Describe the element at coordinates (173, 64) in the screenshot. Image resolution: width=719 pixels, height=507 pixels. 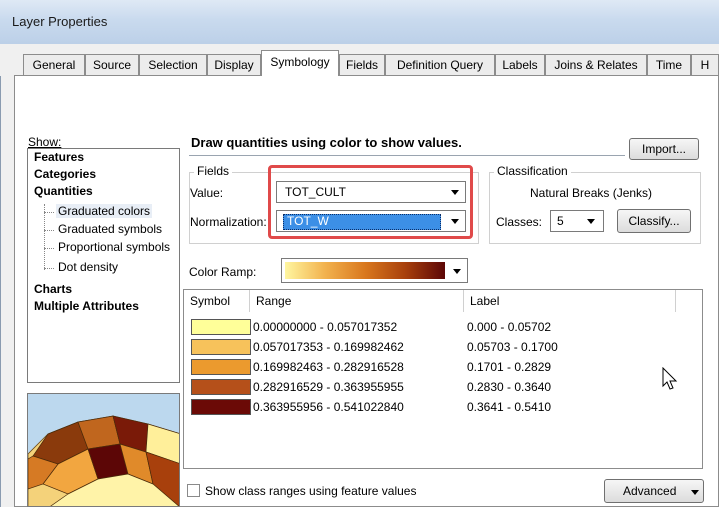
I see `tab-selection: Selection` at that location.